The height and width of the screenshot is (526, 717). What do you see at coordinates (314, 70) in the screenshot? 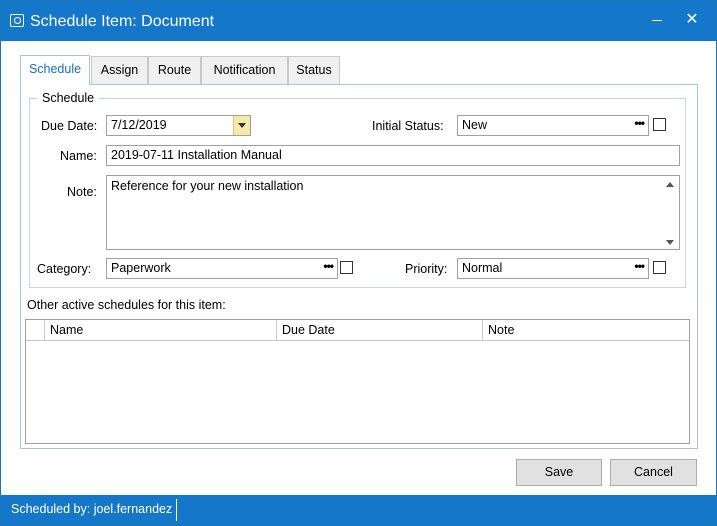
I see `tab-status: Status` at bounding box center [314, 70].